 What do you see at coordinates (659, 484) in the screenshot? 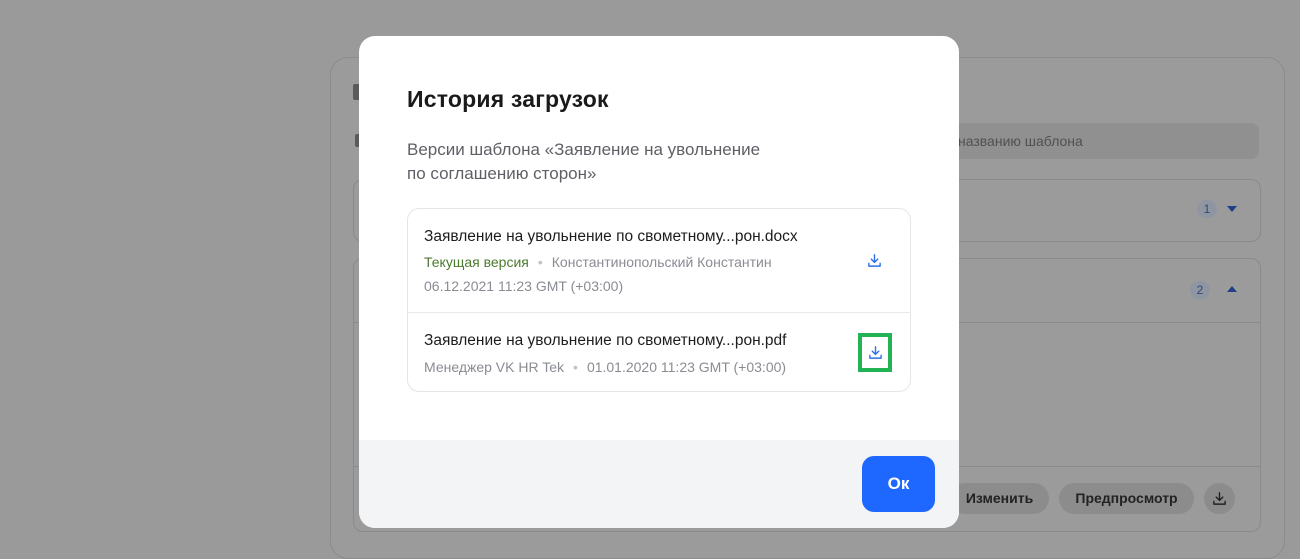
I see `dialog-footer: Ок` at bounding box center [659, 484].